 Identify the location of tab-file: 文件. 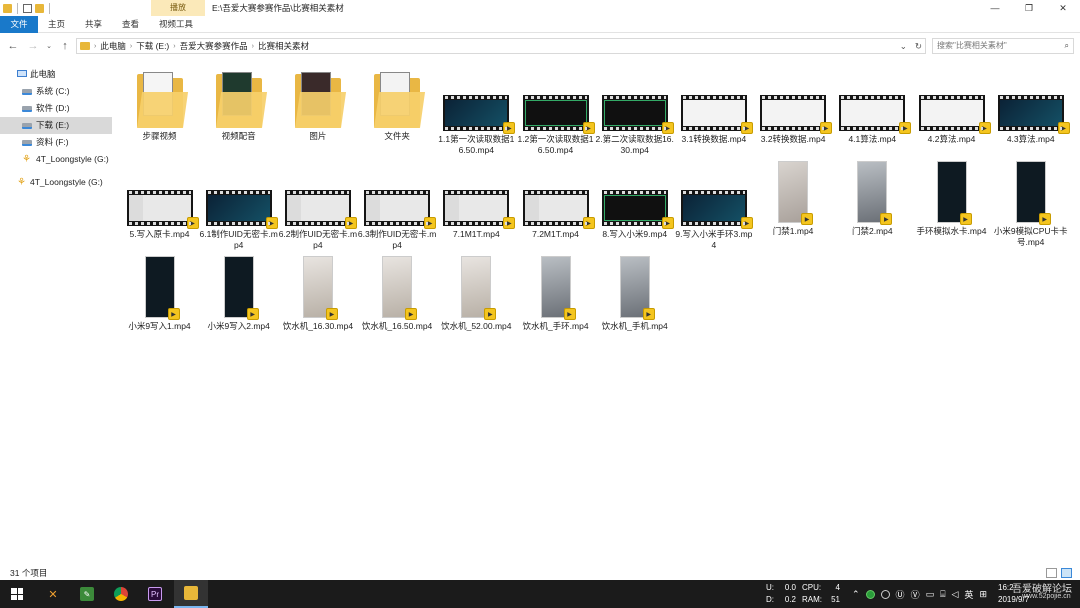
(19, 24).